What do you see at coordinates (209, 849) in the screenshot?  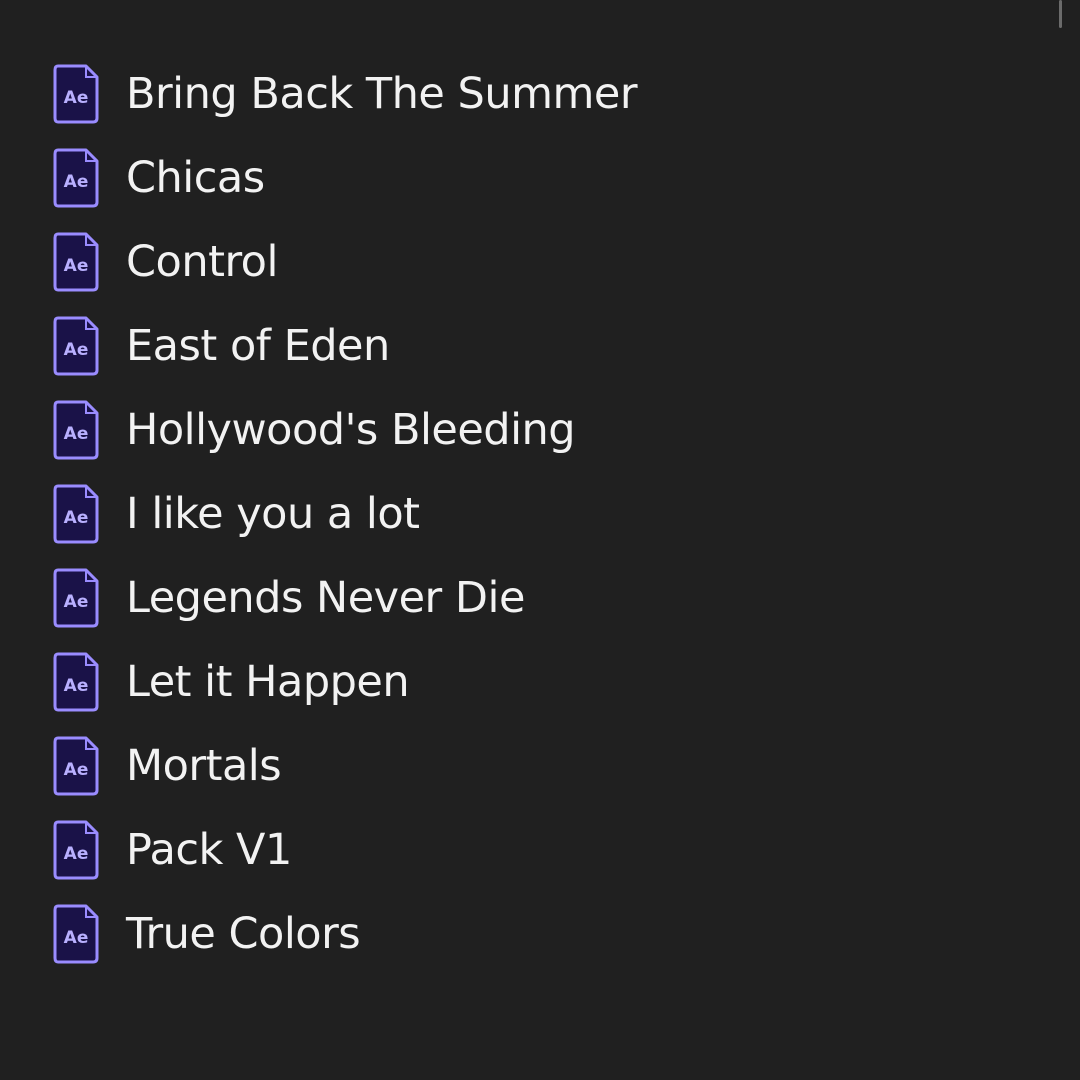 I see `file-name: Pack V1` at bounding box center [209, 849].